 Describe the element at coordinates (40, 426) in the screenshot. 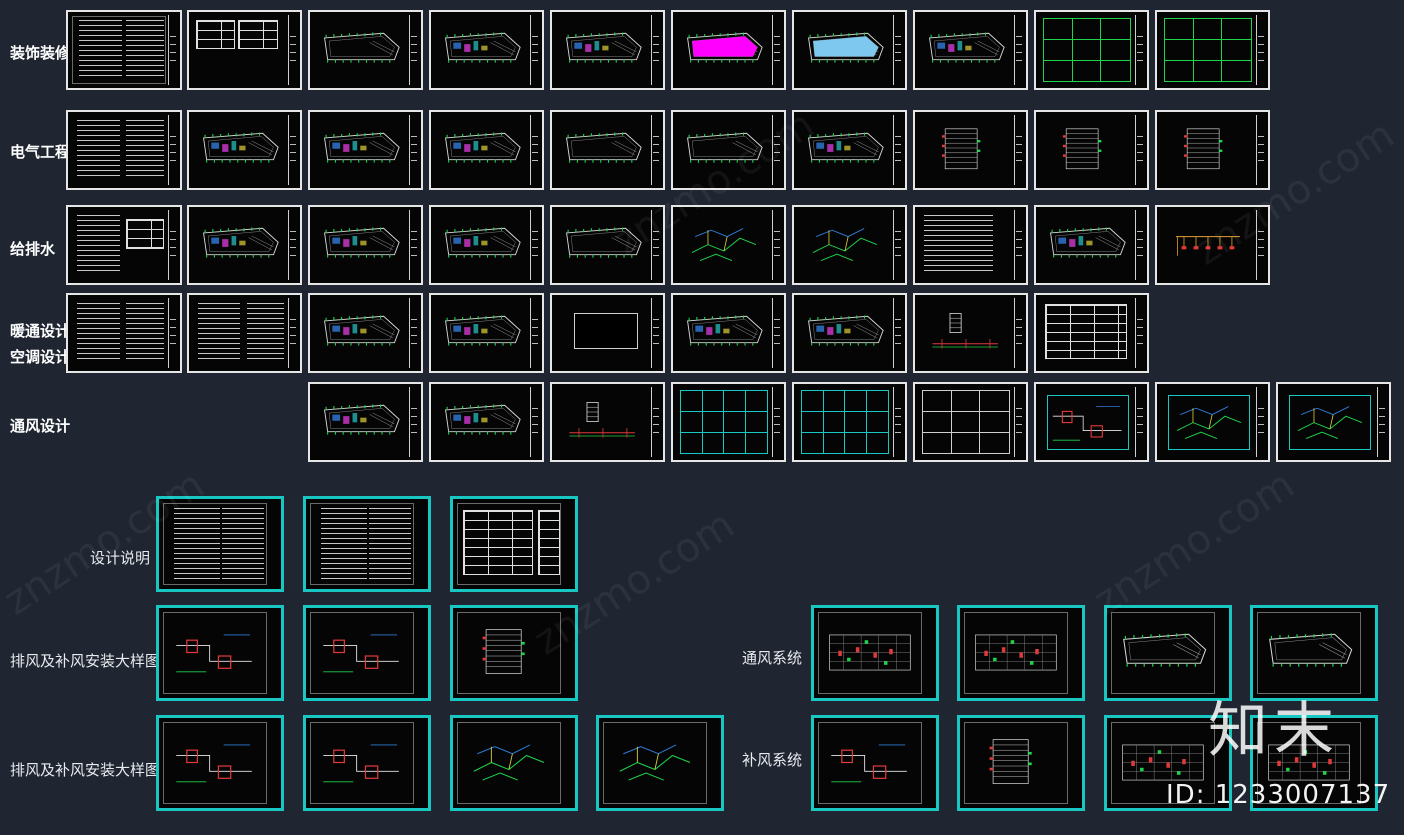

I see `row-label-ventilation: 通风设计` at that location.